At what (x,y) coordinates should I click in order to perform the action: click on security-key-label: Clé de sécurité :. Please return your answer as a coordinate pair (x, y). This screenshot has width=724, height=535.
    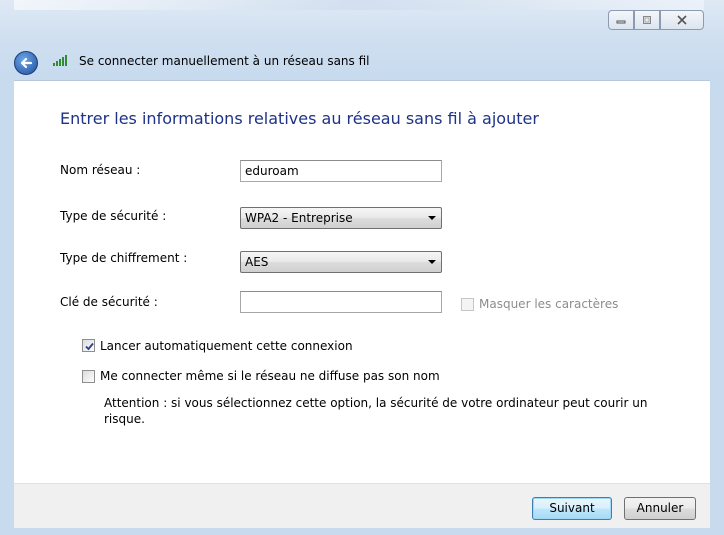
    Looking at the image, I should click on (109, 302).